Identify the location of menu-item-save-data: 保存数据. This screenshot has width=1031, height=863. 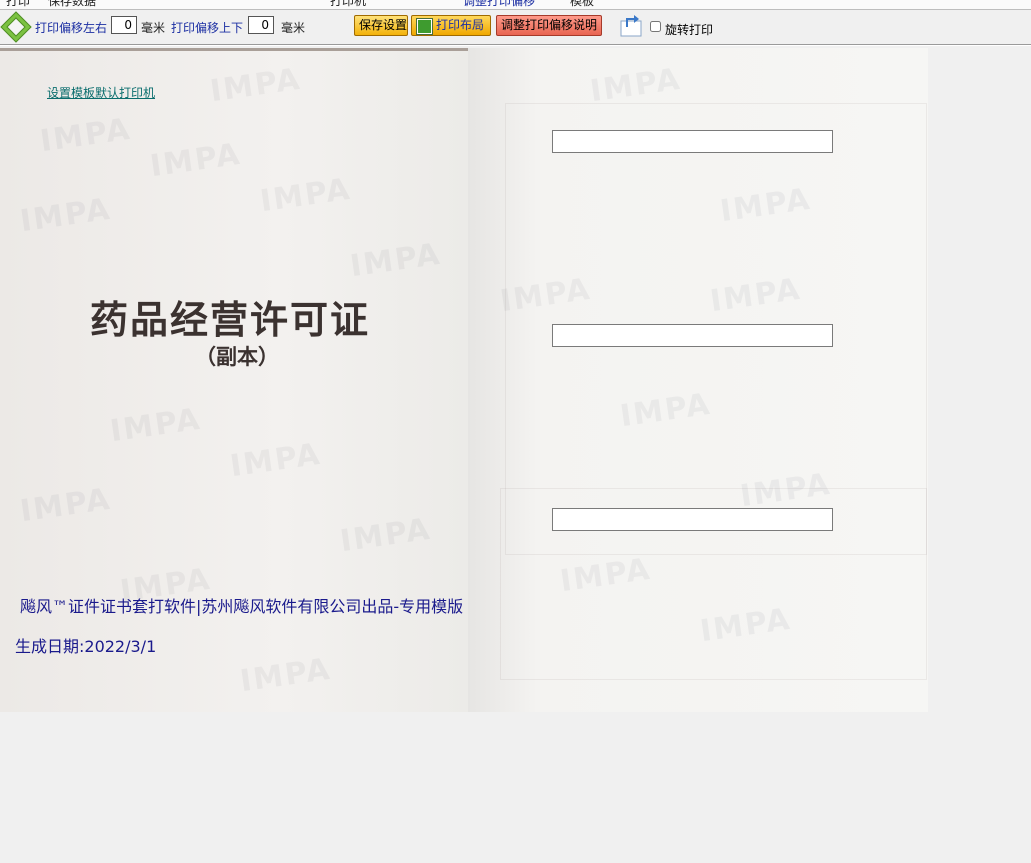
(72, 4).